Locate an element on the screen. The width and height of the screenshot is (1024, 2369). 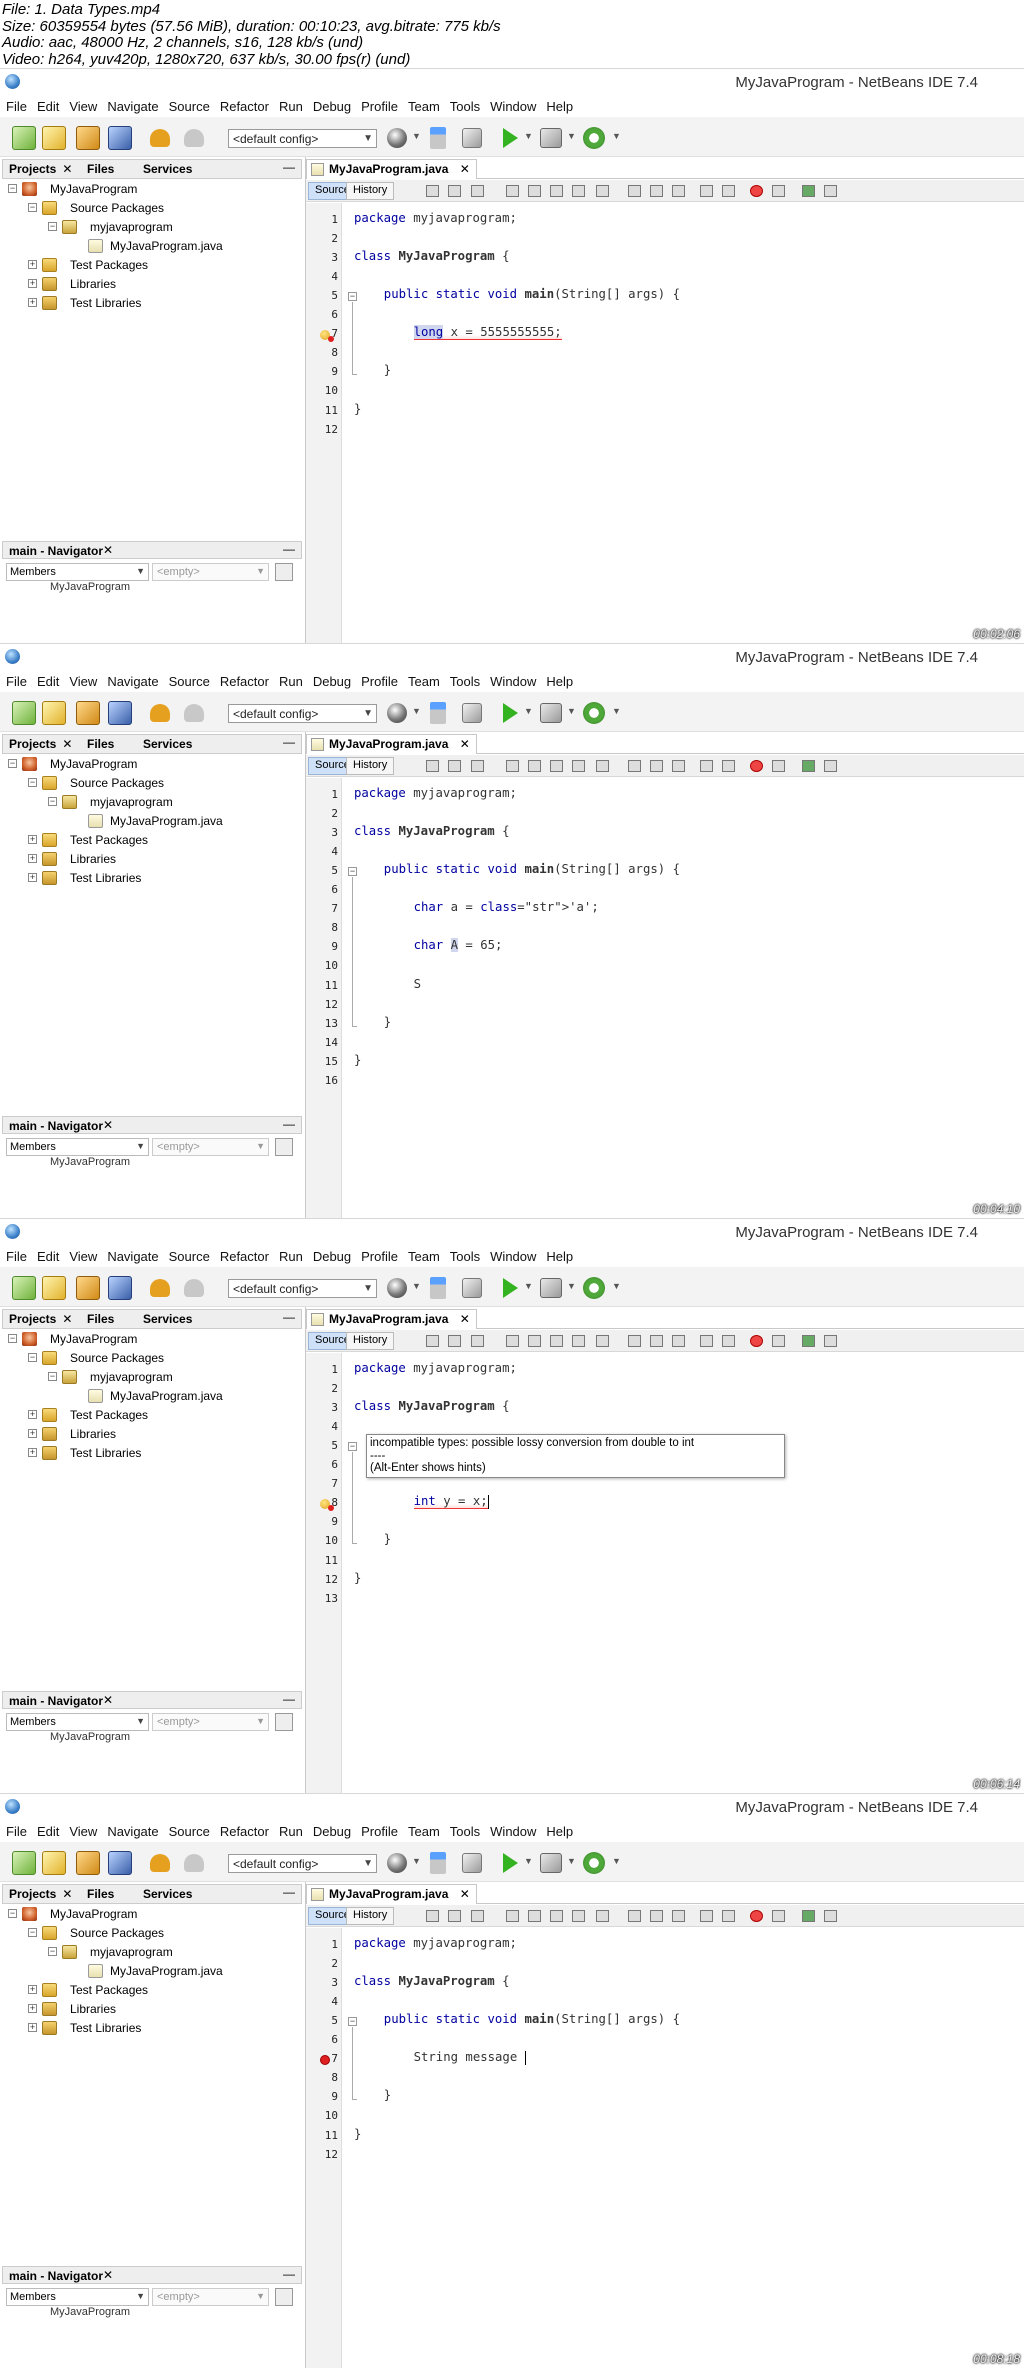
tab-projects: Projects ✕ is located at coordinates (40, 1319).